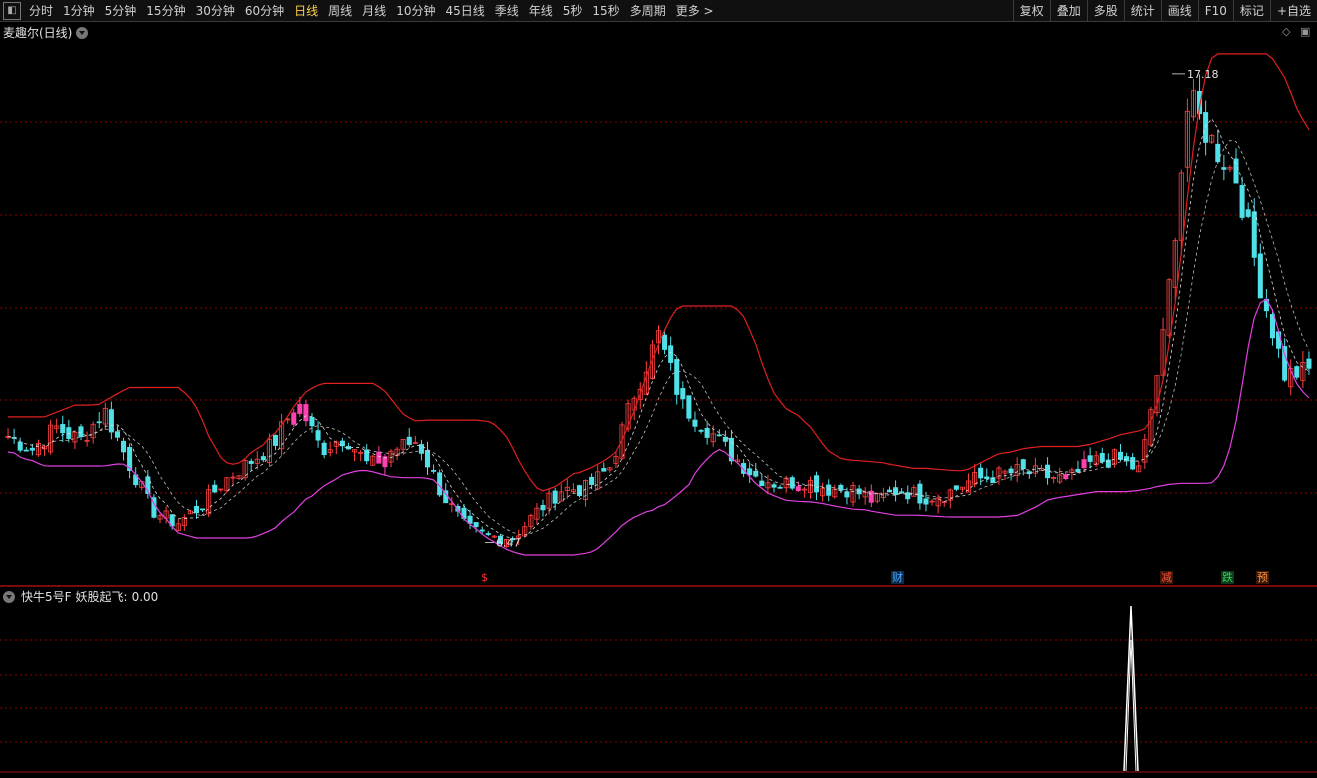 The width and height of the screenshot is (1317, 778). I want to click on low-price-label: 6.47, so click(508, 543).